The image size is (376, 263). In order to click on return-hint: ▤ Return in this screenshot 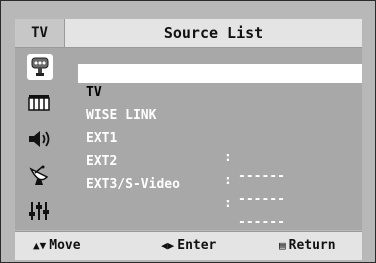, I will do `click(307, 246)`.